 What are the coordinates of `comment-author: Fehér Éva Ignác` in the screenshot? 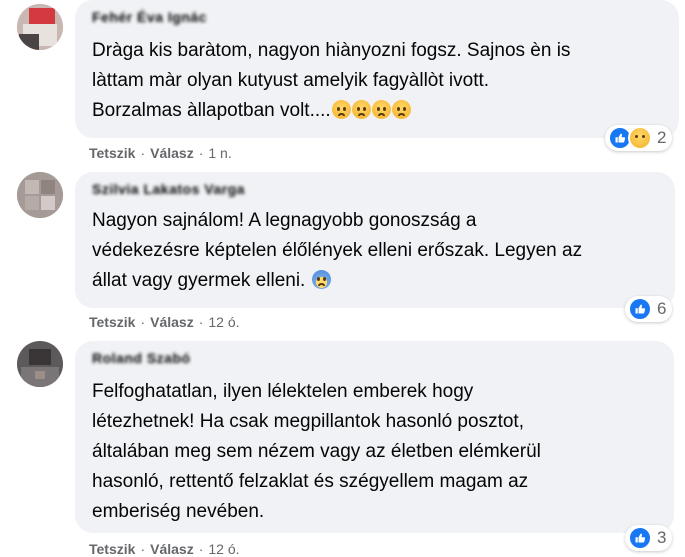 It's located at (149, 17).